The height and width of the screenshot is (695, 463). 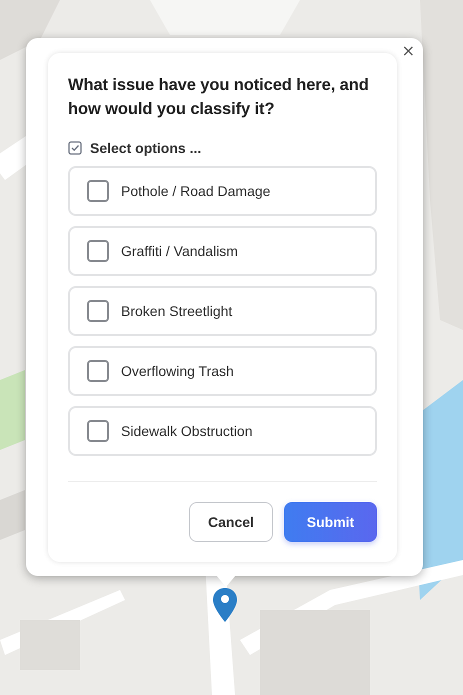 I want to click on map-pin-icon, so click(x=225, y=605).